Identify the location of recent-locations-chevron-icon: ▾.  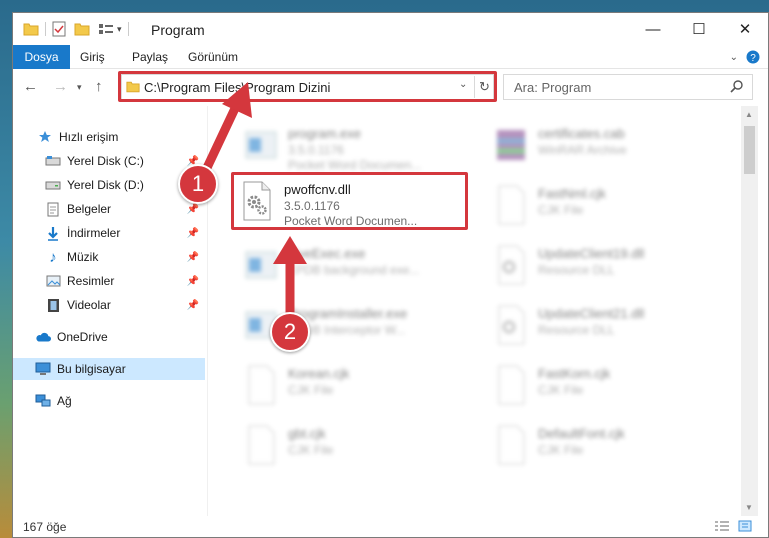
(79, 87).